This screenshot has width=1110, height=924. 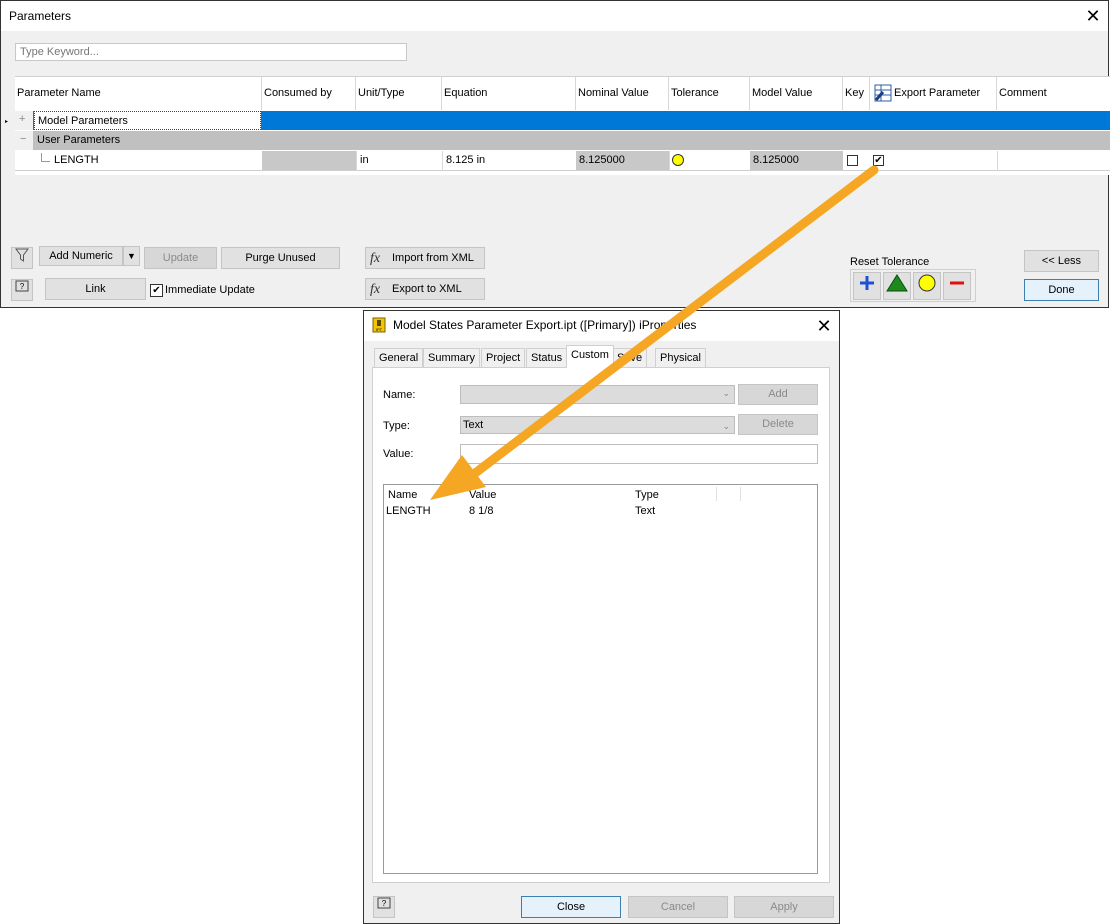 I want to click on column-header-nominal-value: Nominal Value, so click(x=622, y=93).